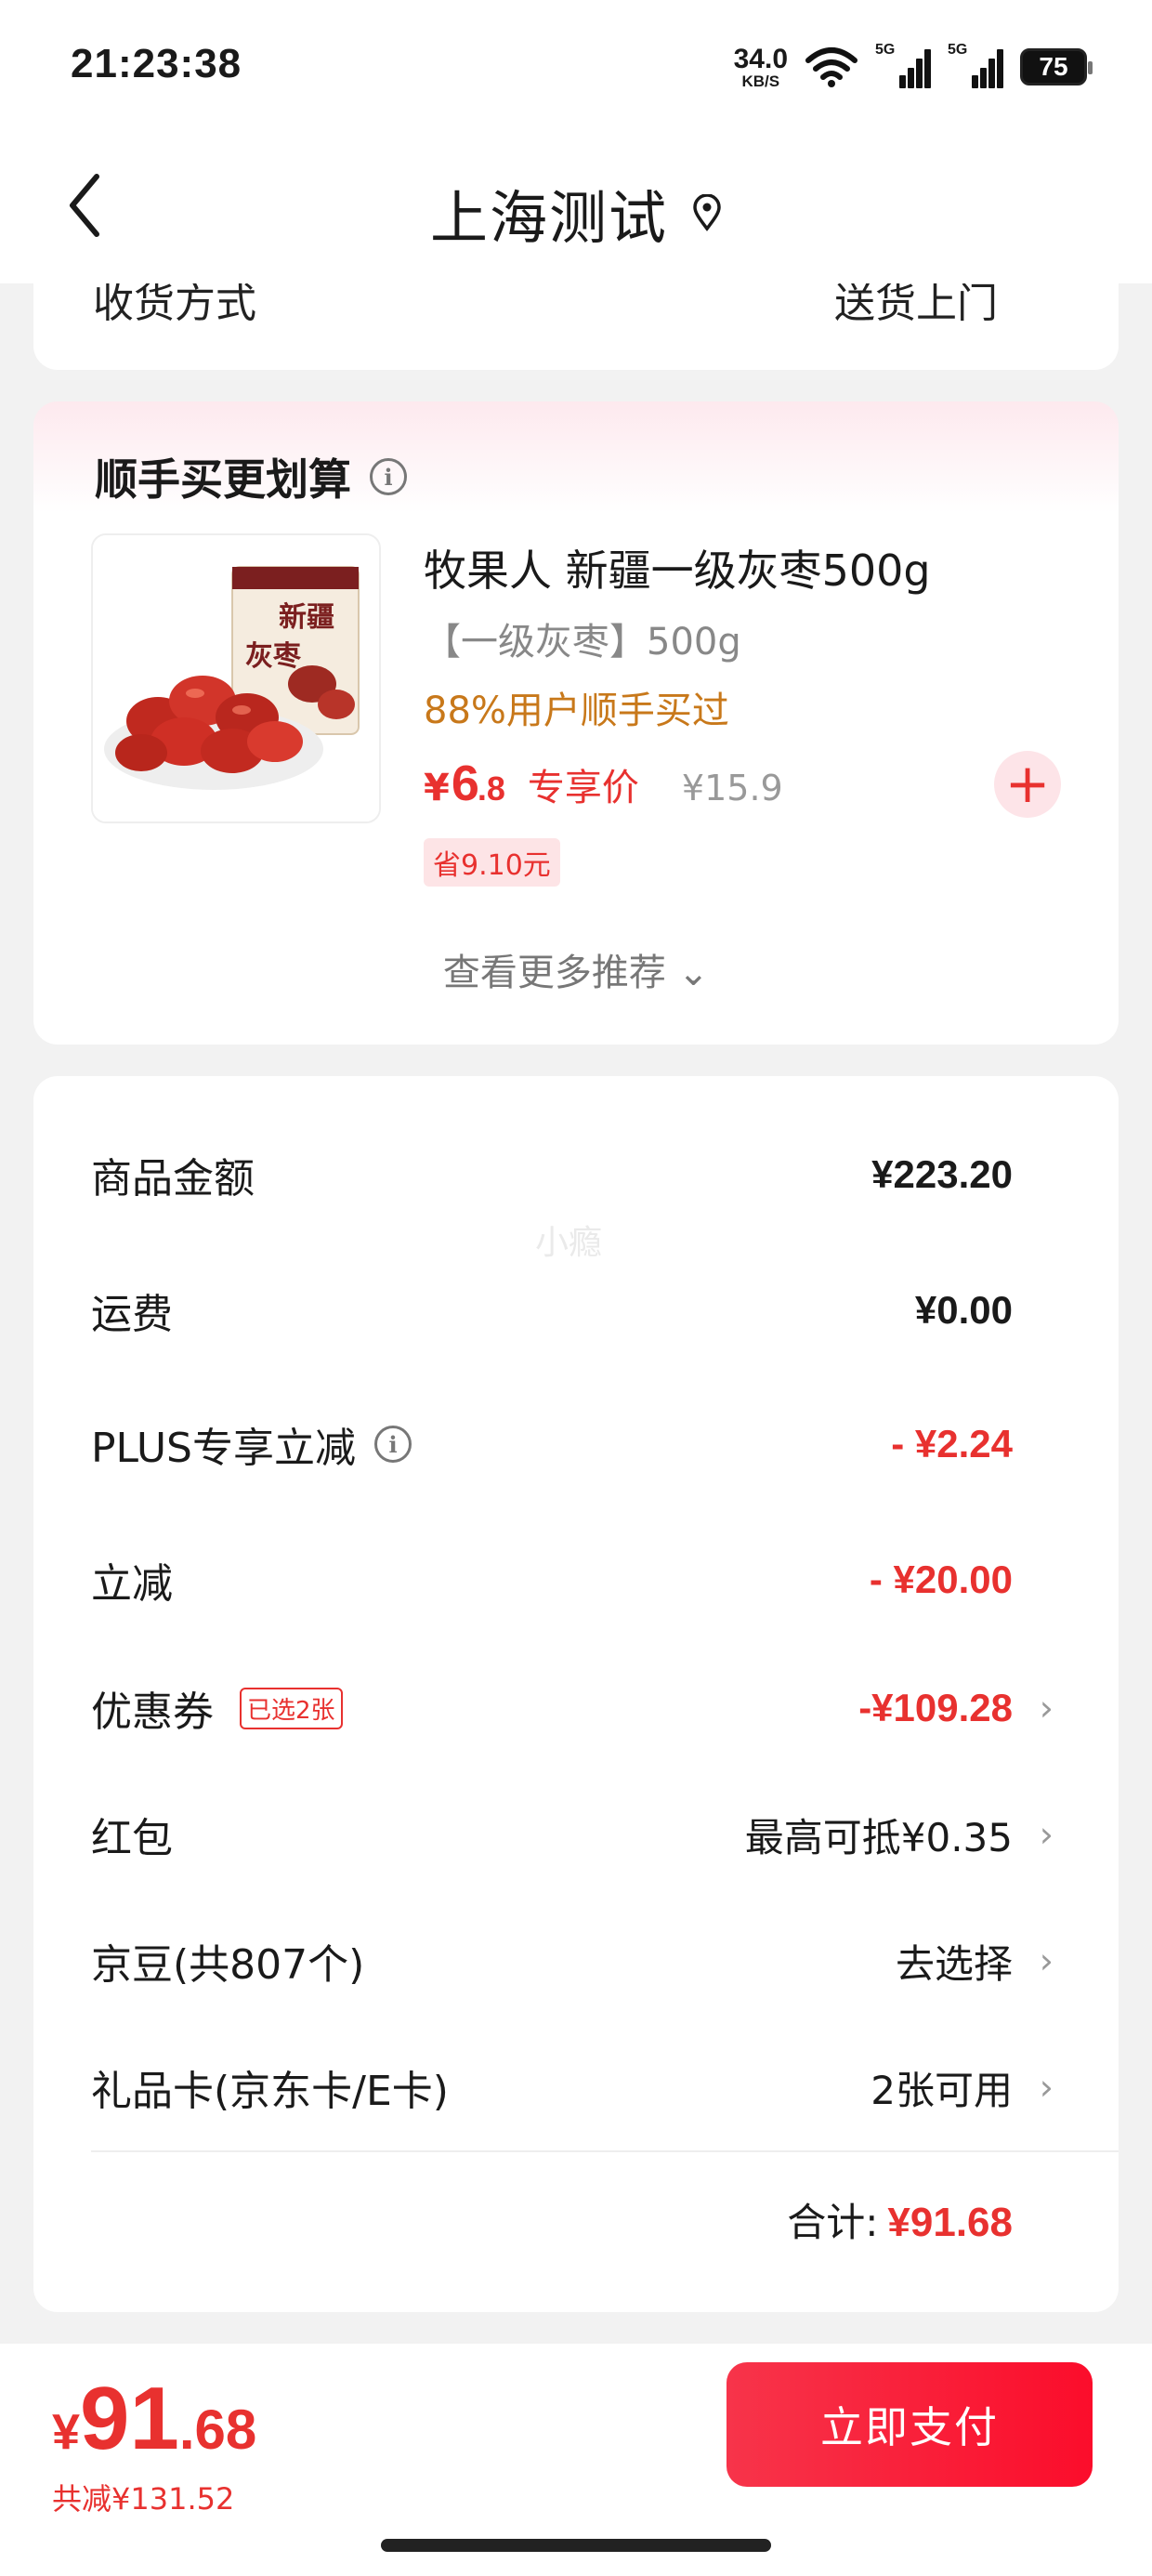 This screenshot has width=1152, height=2576. Describe the element at coordinates (492, 862) in the screenshot. I see `save-badge: 省9.10元` at that location.